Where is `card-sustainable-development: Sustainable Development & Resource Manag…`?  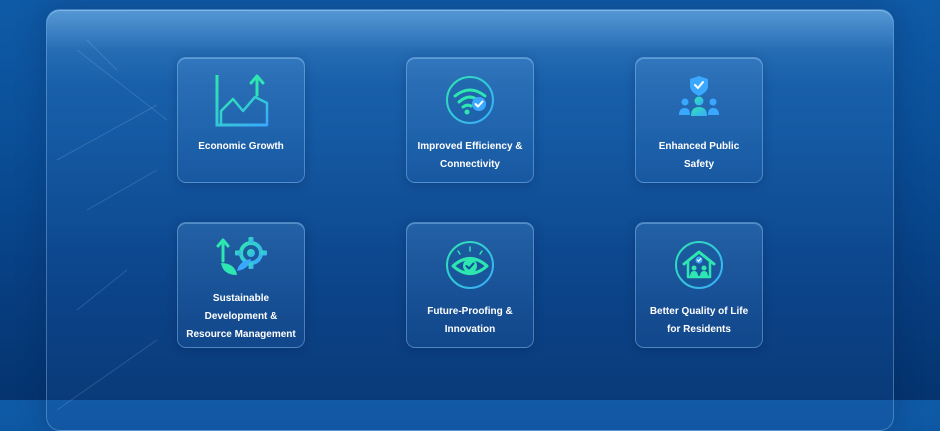
card-sustainable-development: Sustainable Development & Resource Manag… is located at coordinates (241, 285).